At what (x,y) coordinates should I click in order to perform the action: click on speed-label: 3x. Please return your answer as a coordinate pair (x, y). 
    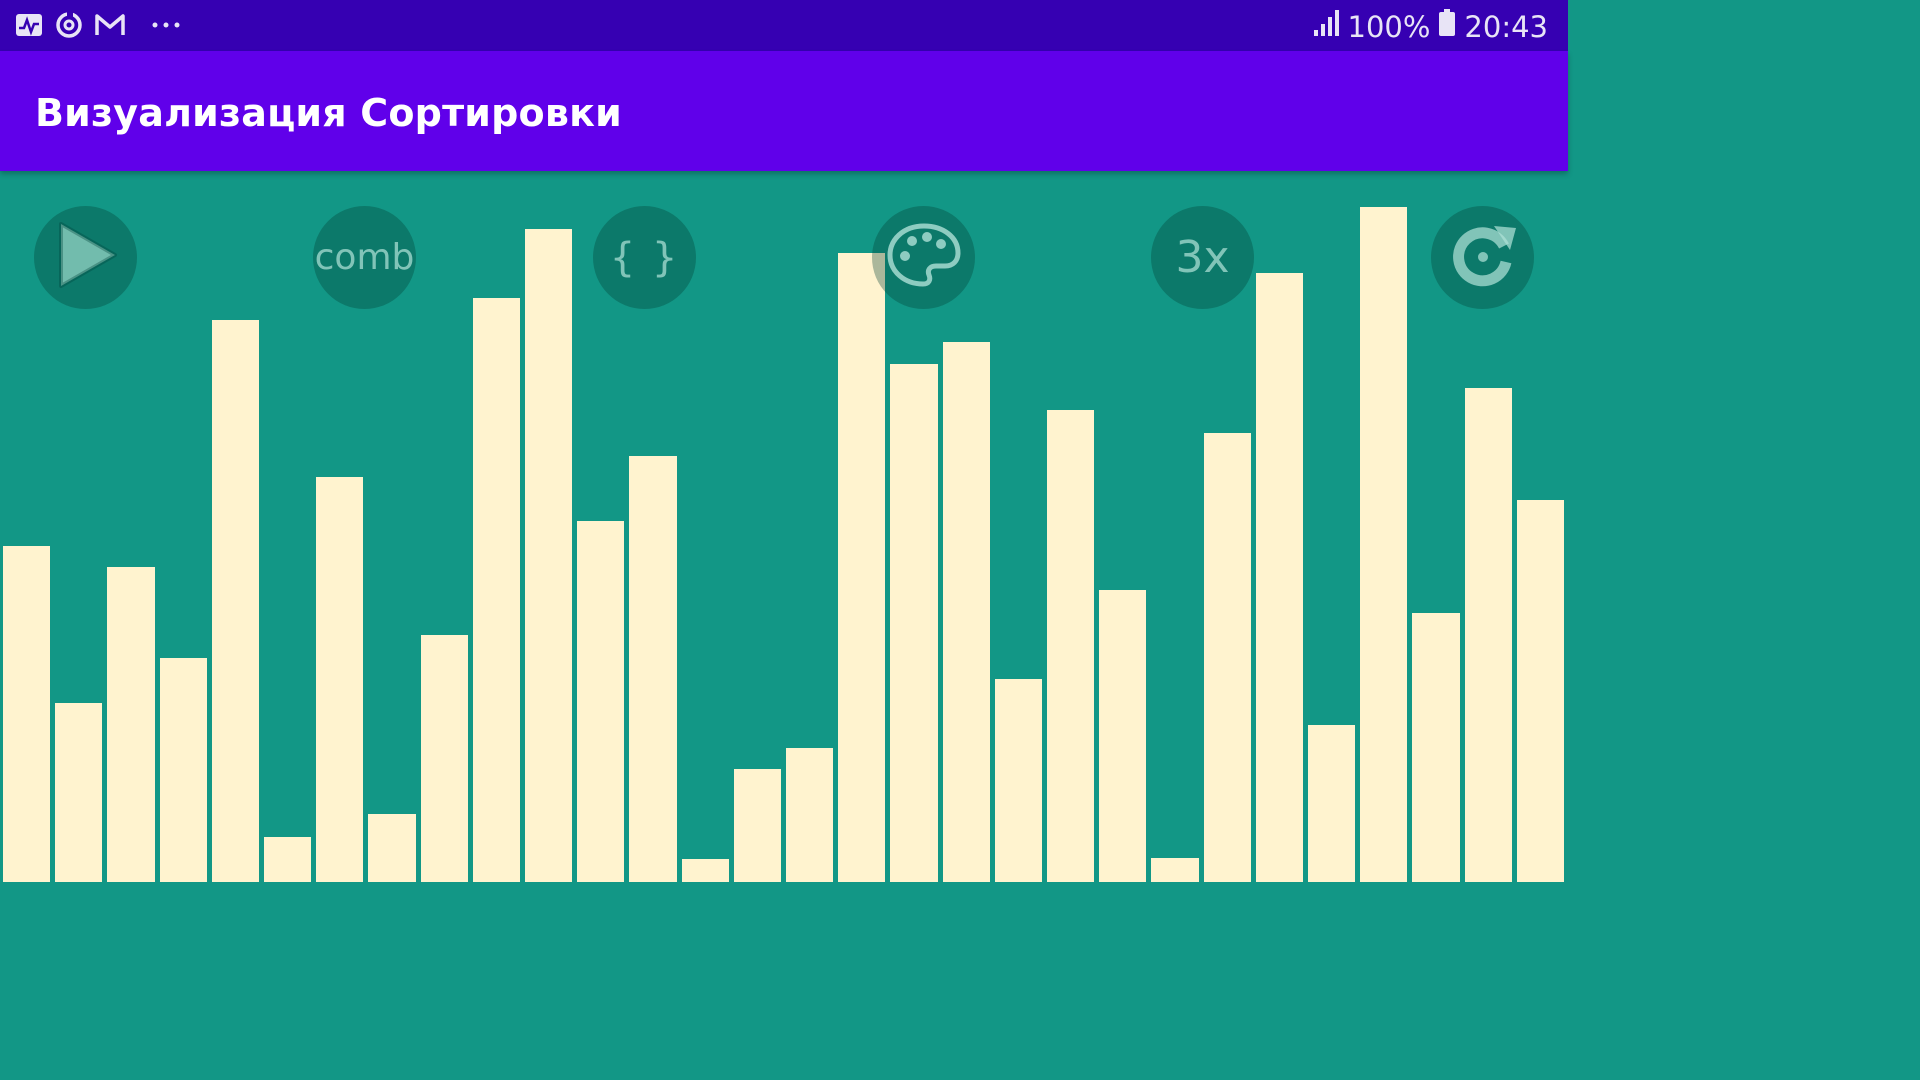
    Looking at the image, I should click on (1202, 257).